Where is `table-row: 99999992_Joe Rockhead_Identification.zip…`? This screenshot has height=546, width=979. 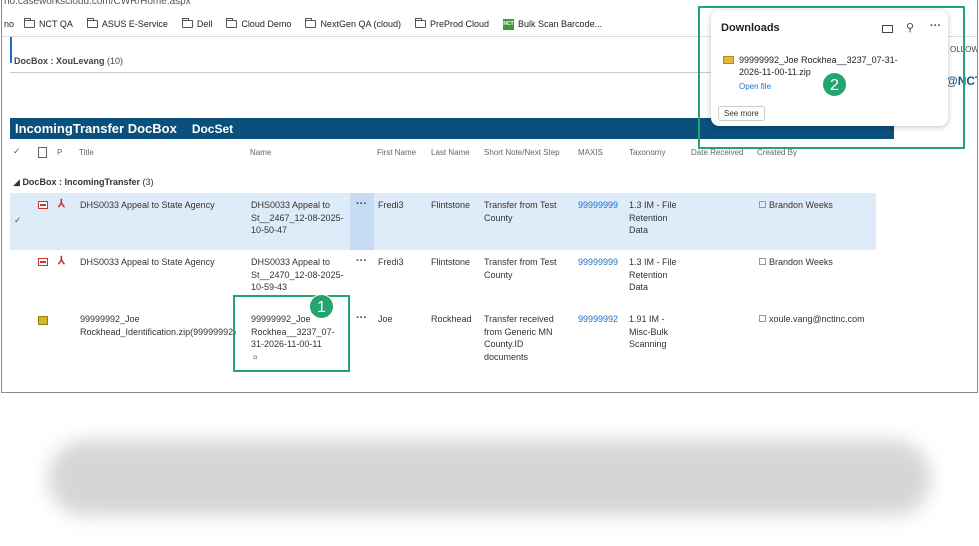 table-row: 99999992_Joe Rockhead_Identification.zip… is located at coordinates (443, 337).